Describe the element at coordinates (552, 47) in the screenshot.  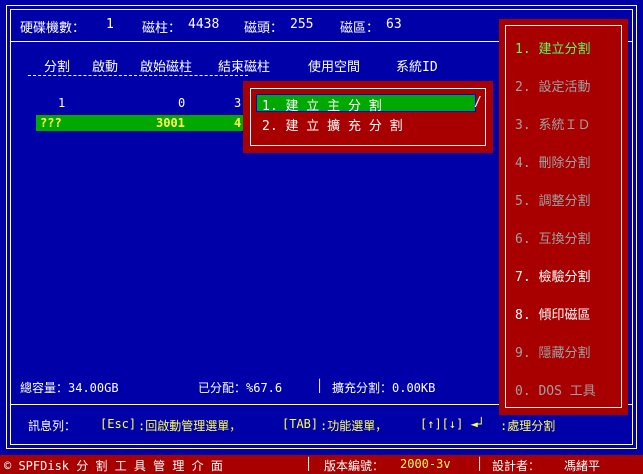
I see `menu-item-create-partition: 1. 建立分割` at that location.